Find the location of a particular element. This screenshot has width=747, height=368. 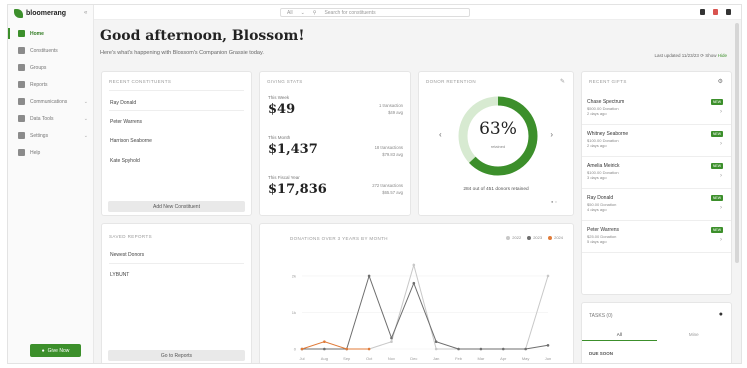

search-input: Search for constituents is located at coordinates (349, 13).